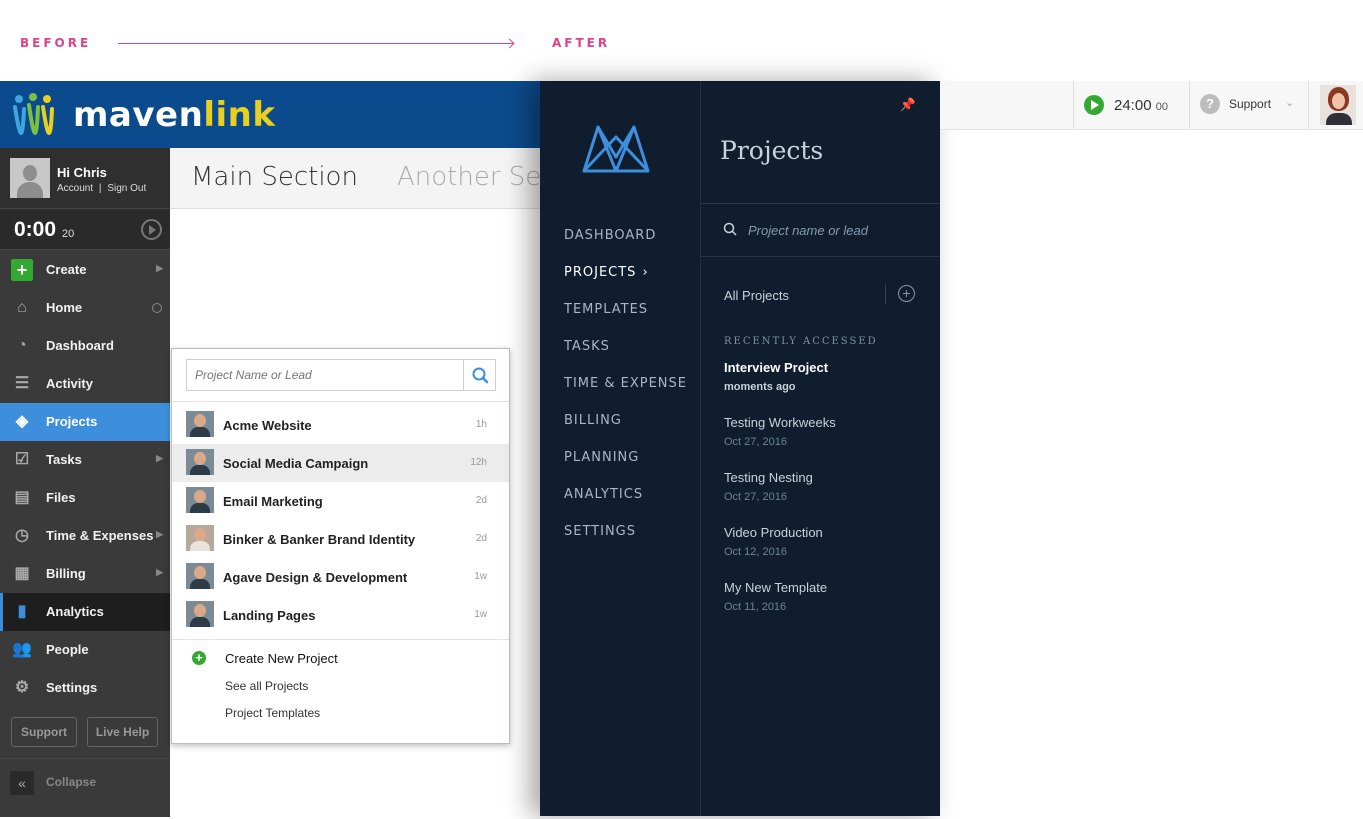 The image size is (1363, 819). I want to click on plus-icon: +, so click(22, 270).